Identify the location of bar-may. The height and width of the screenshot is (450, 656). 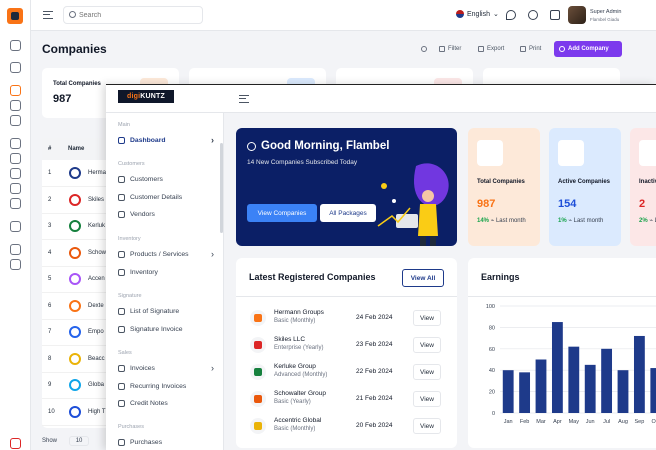
(574, 379).